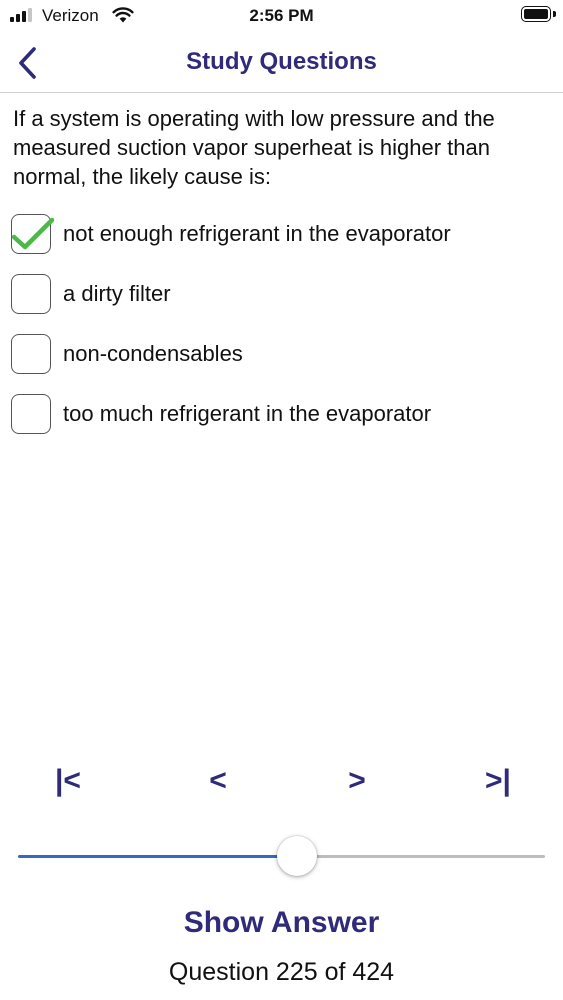 The image size is (563, 1000). Describe the element at coordinates (554, 14) in the screenshot. I see `battery-tip` at that location.